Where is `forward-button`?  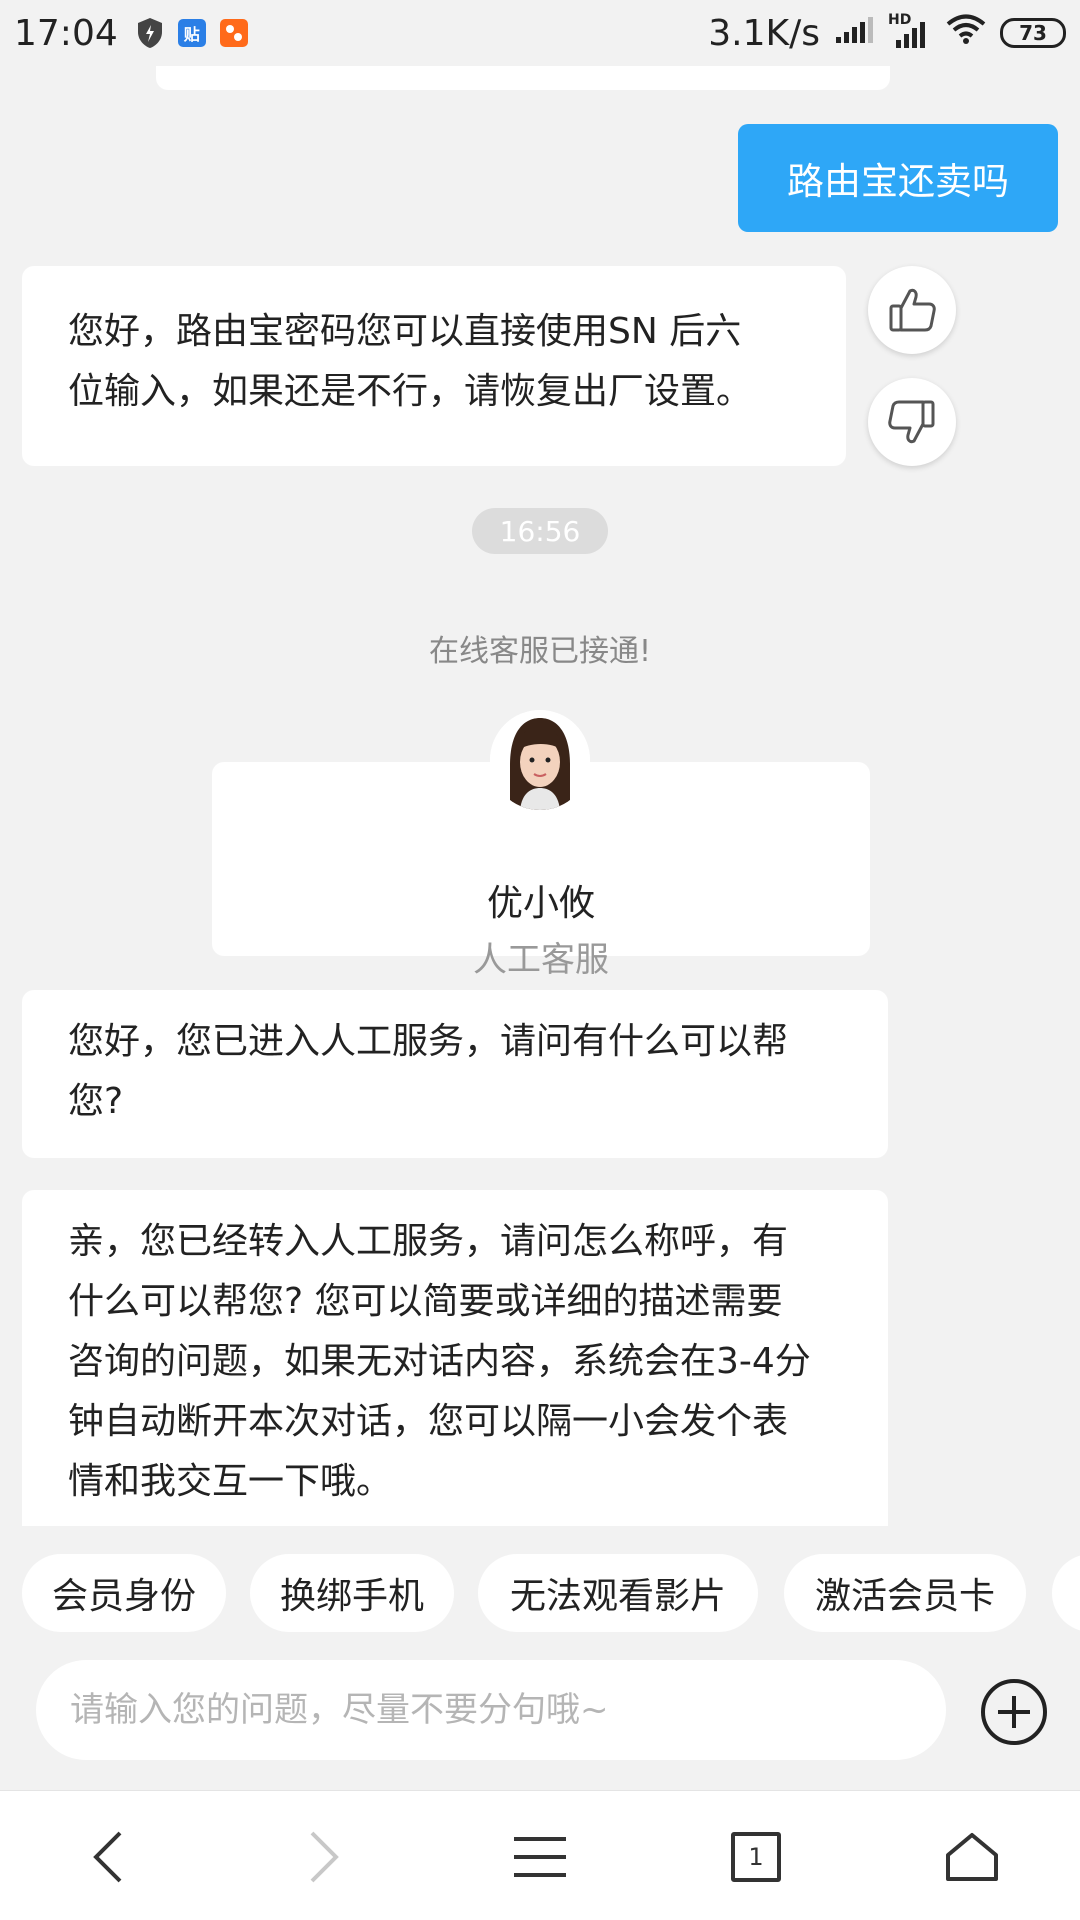
forward-button is located at coordinates (324, 1857).